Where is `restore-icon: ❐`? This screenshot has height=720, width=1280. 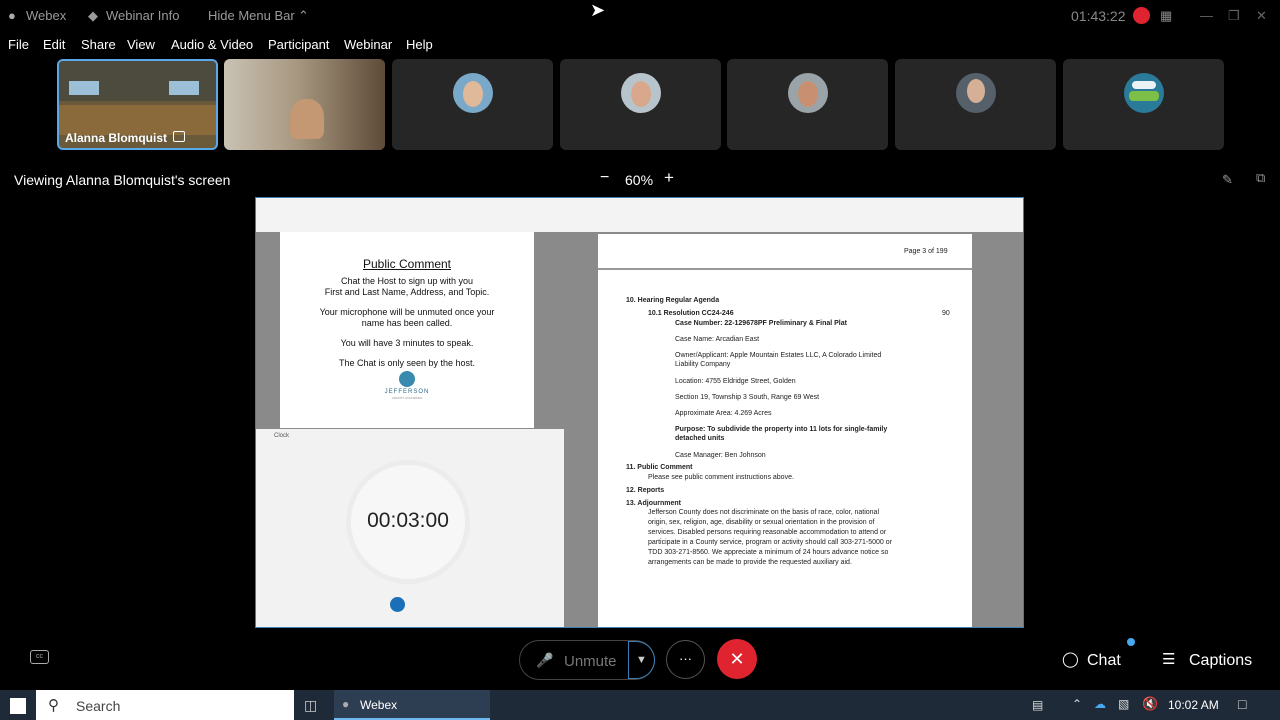 restore-icon: ❐ is located at coordinates (1234, 16).